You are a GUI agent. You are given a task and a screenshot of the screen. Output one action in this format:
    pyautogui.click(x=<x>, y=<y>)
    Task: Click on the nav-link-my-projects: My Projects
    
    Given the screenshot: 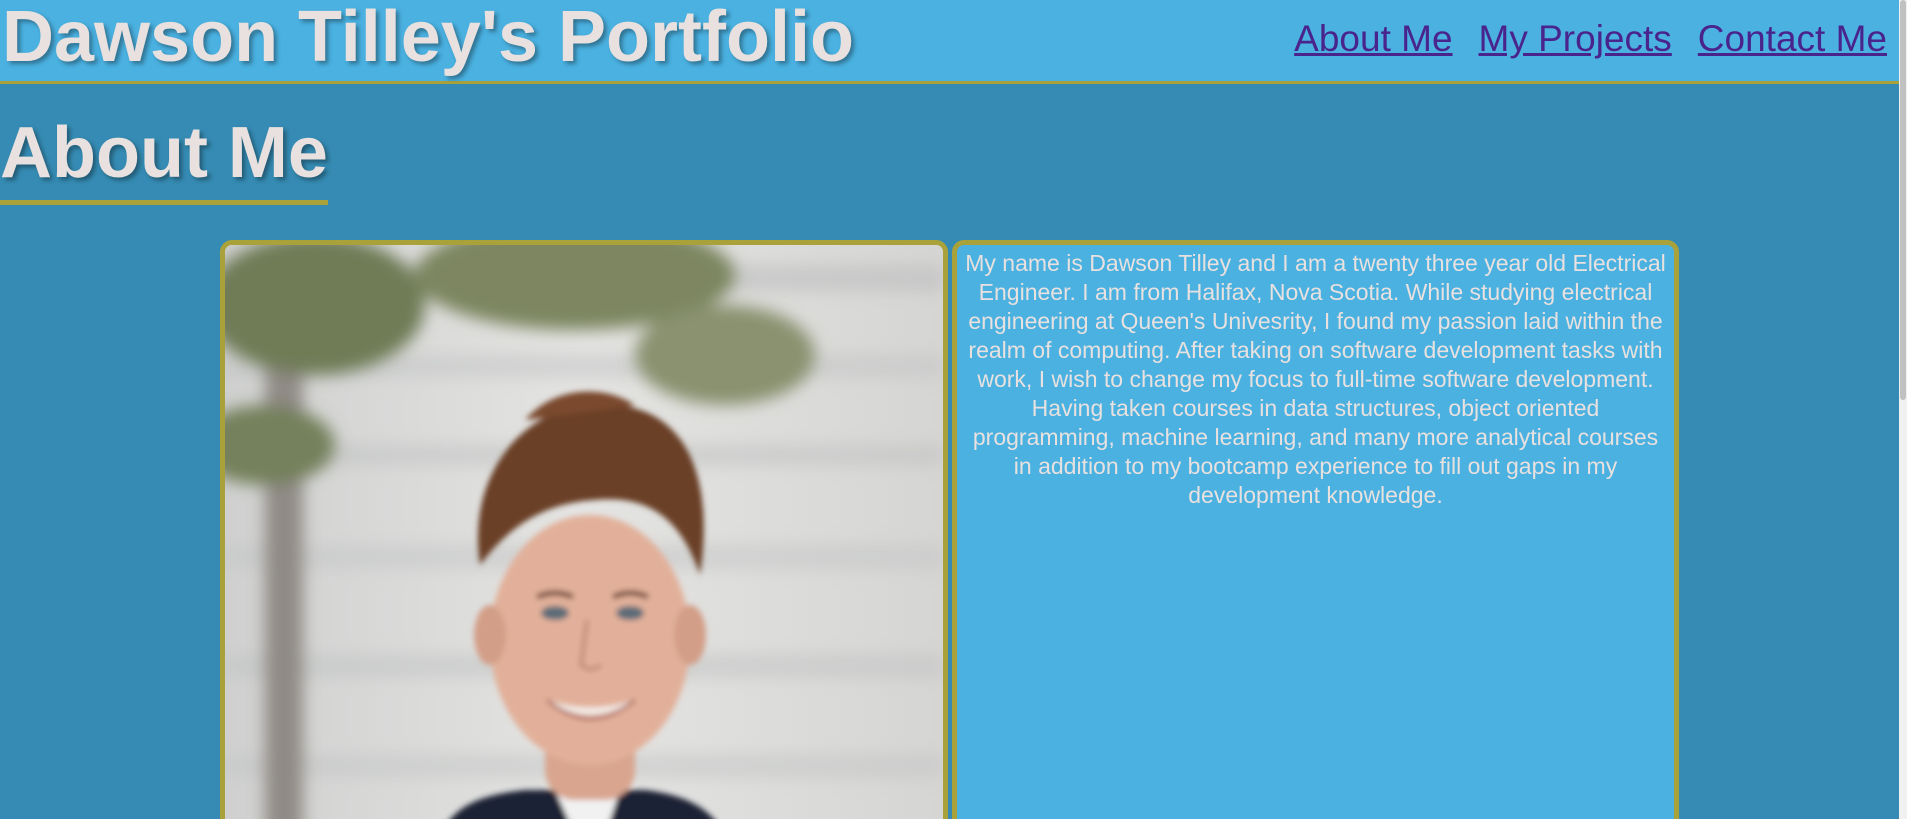 What is the action you would take?
    pyautogui.click(x=1575, y=39)
    